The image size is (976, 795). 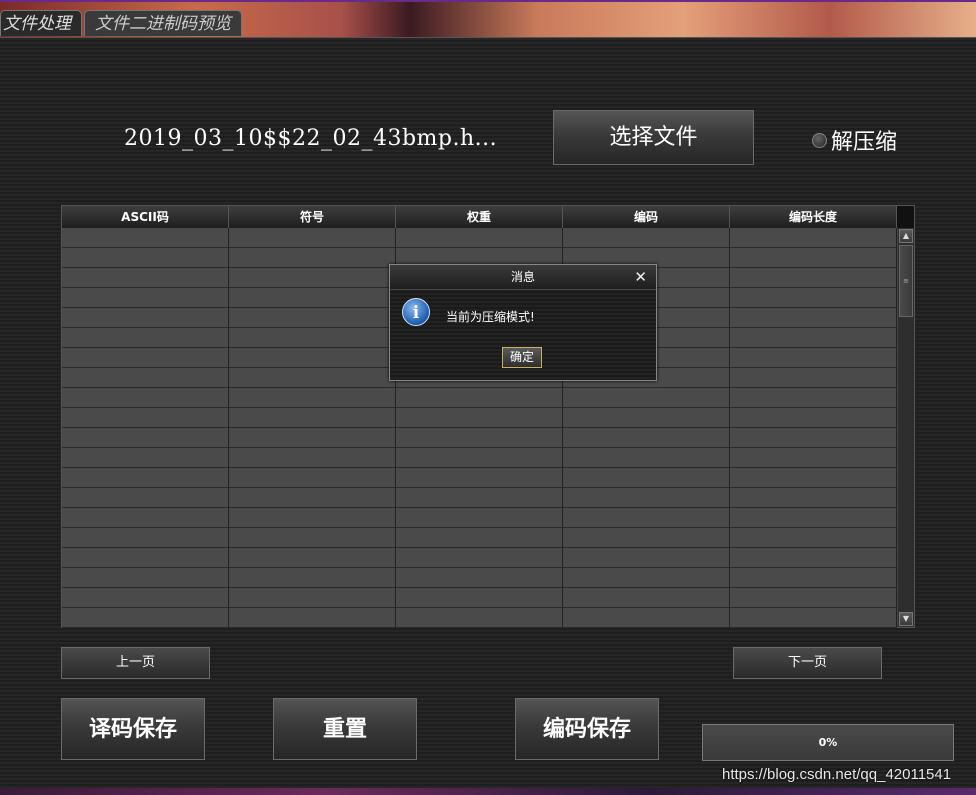 I want to click on decompress-radio: 解压缩, so click(x=854, y=140).